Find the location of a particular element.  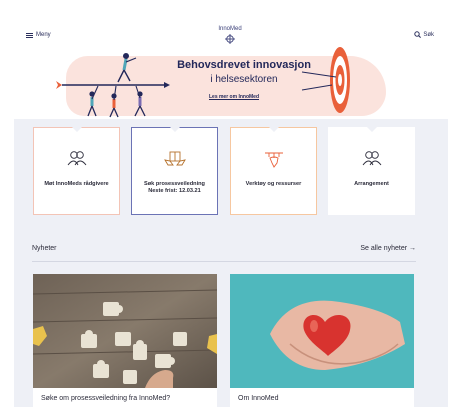

card-events: Arrangement is located at coordinates (371, 171).